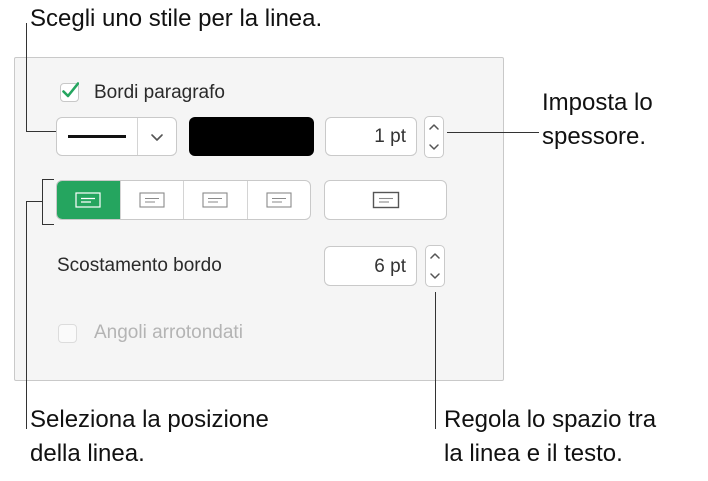  I want to click on thickness-increment, so click(434, 127).